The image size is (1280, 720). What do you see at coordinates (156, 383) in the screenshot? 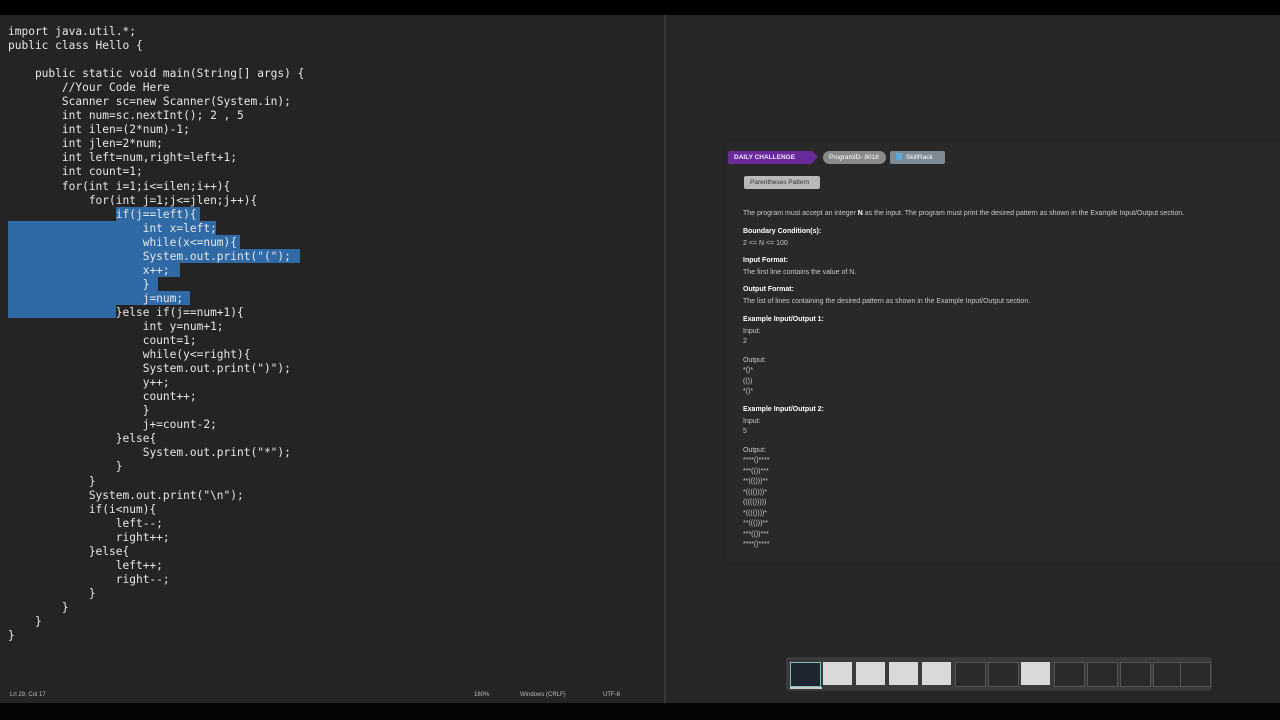
I see `code-line: y++;` at bounding box center [156, 383].